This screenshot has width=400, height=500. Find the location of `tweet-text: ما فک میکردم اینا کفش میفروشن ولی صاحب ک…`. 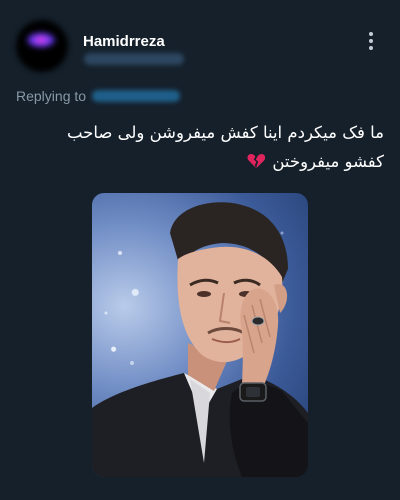

tweet-text: ما فک میکردم اینا کفش میفروشن ولی صاحب ک… is located at coordinates (199, 147).